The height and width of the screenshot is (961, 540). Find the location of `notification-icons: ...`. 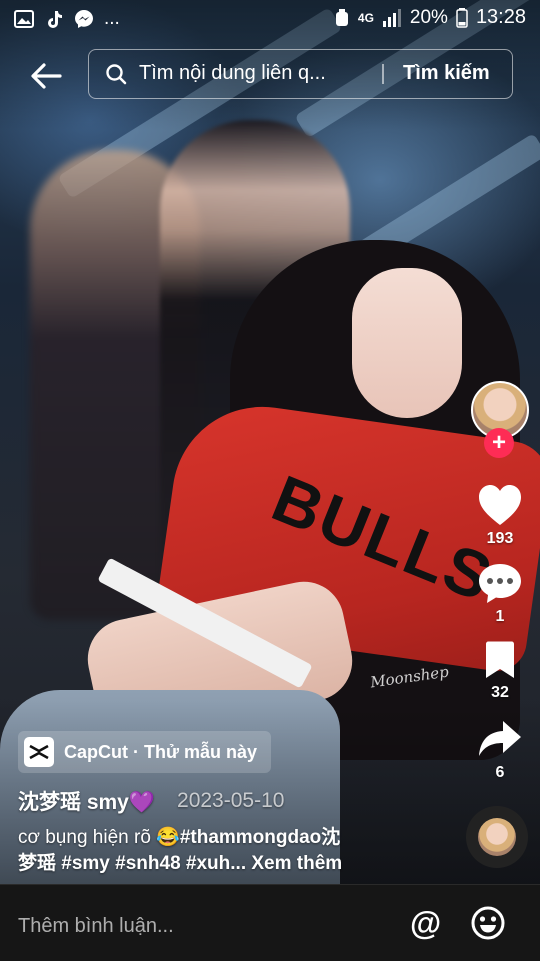

notification-icons: ... is located at coordinates (67, 19).